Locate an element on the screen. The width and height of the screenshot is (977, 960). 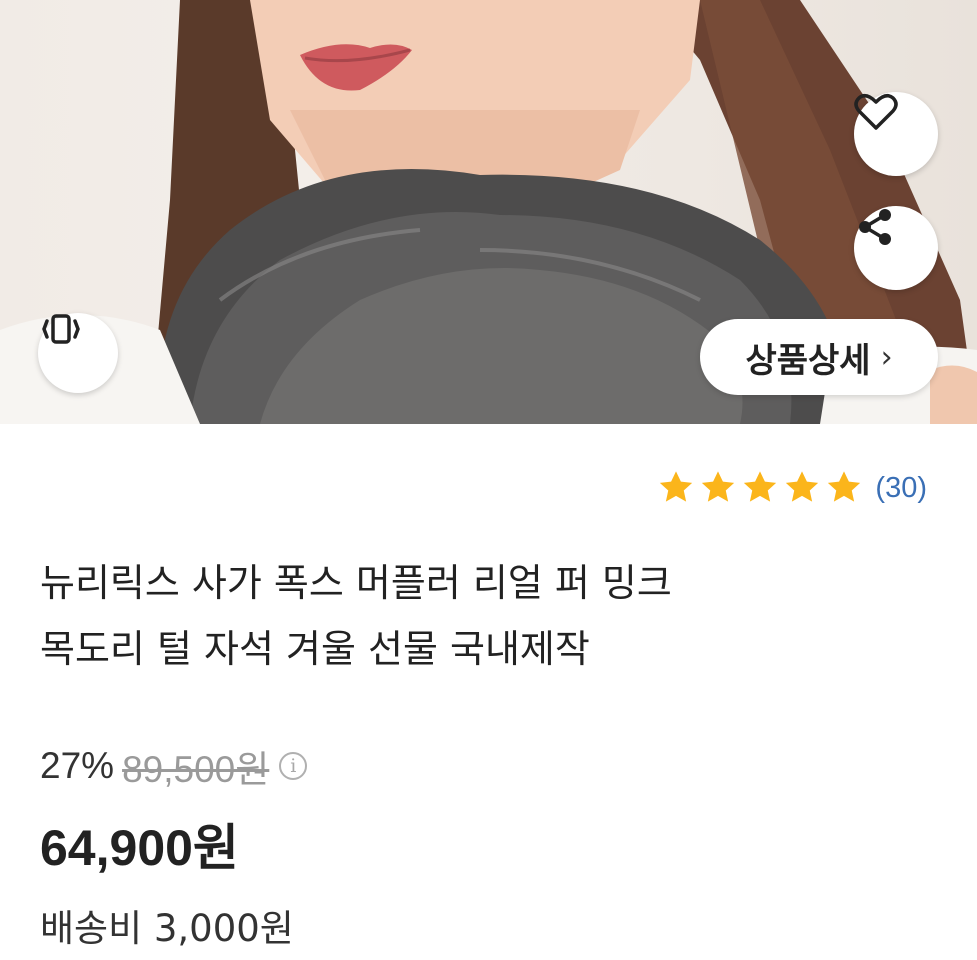
review-count: (30) is located at coordinates (901, 488).